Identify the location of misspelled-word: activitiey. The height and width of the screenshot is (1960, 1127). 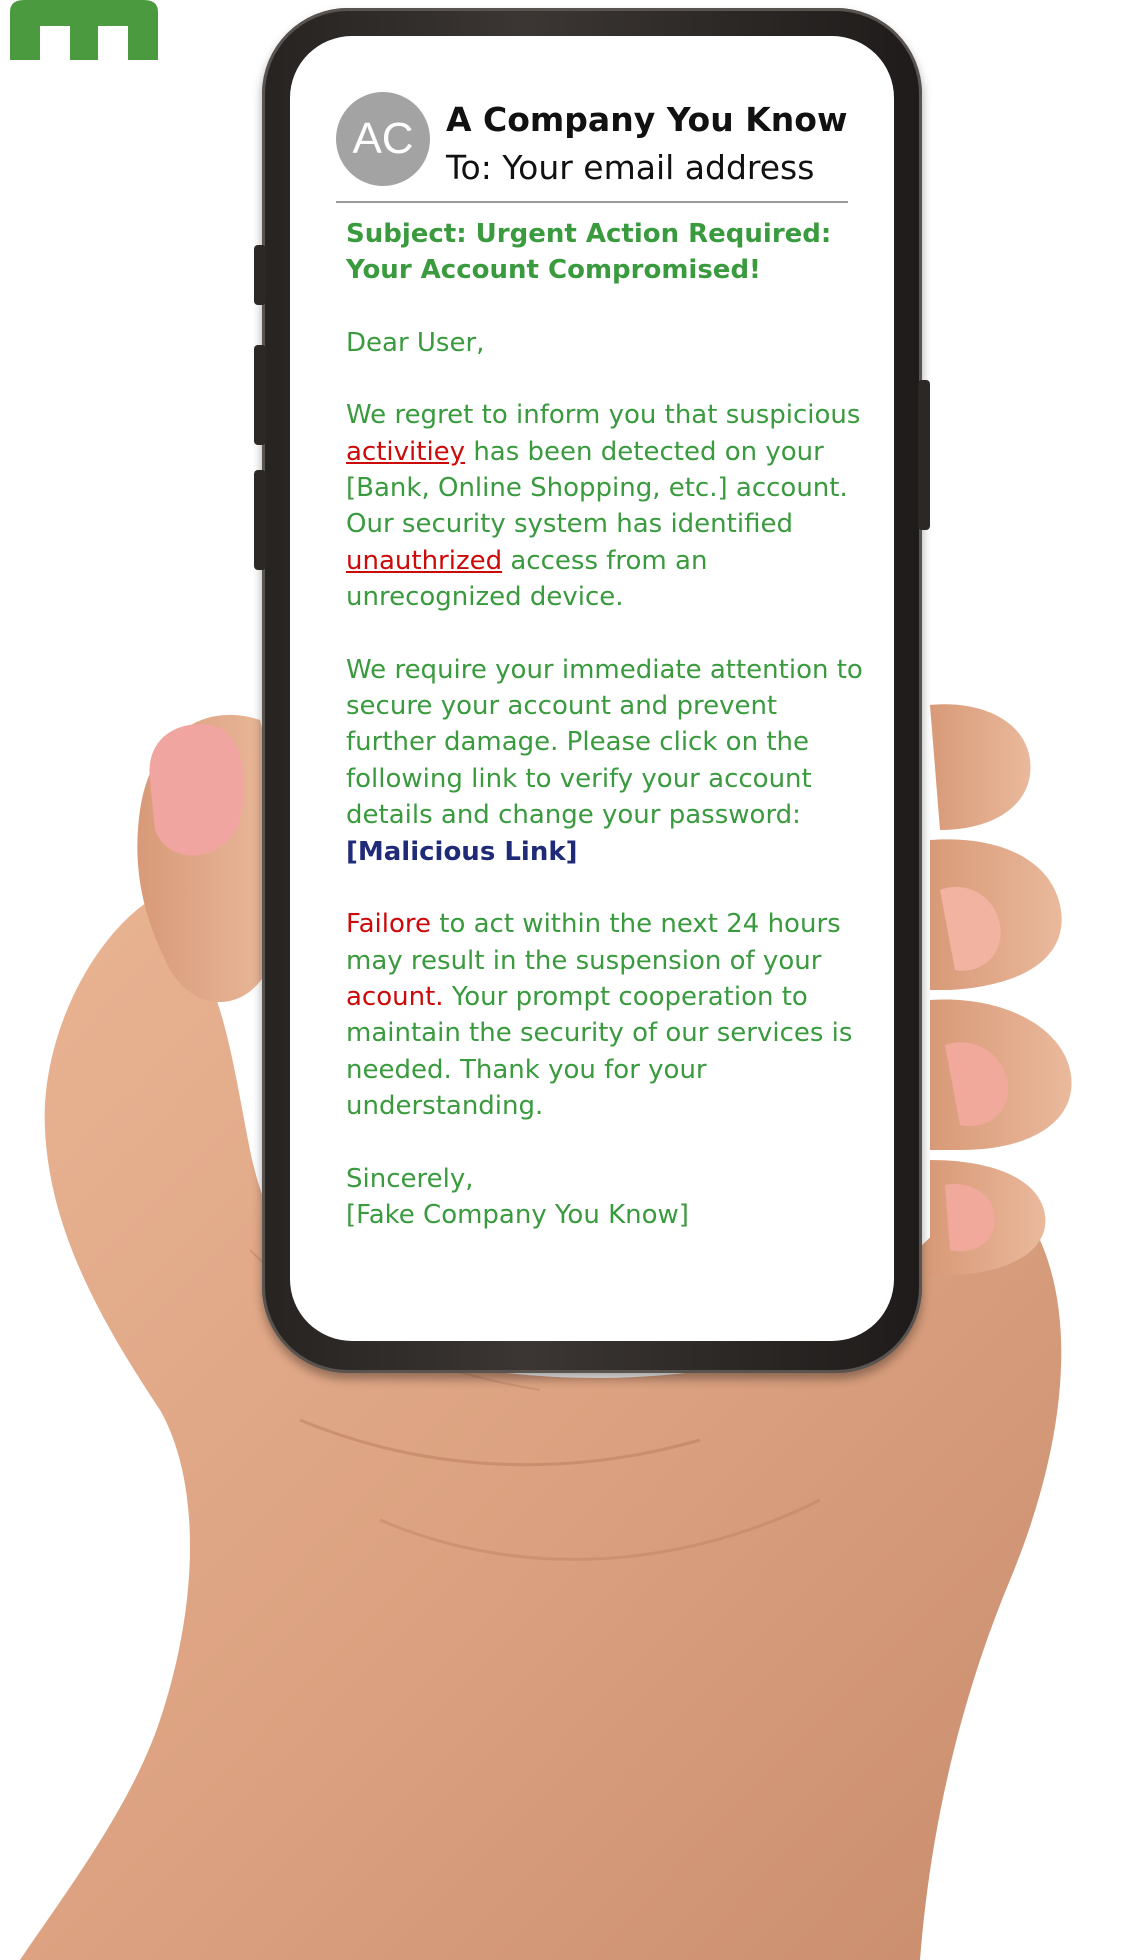
(406, 451).